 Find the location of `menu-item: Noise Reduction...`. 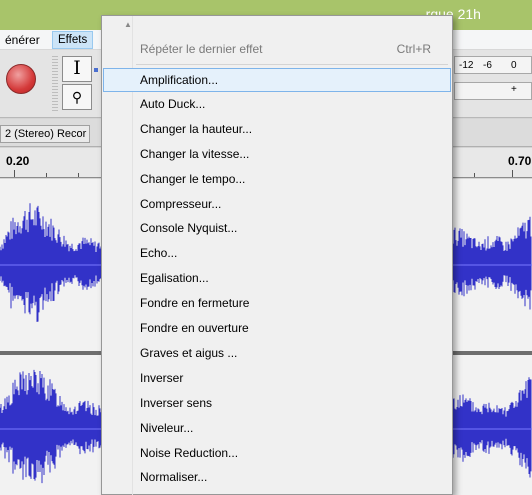

menu-item: Noise Reduction... is located at coordinates (277, 454).